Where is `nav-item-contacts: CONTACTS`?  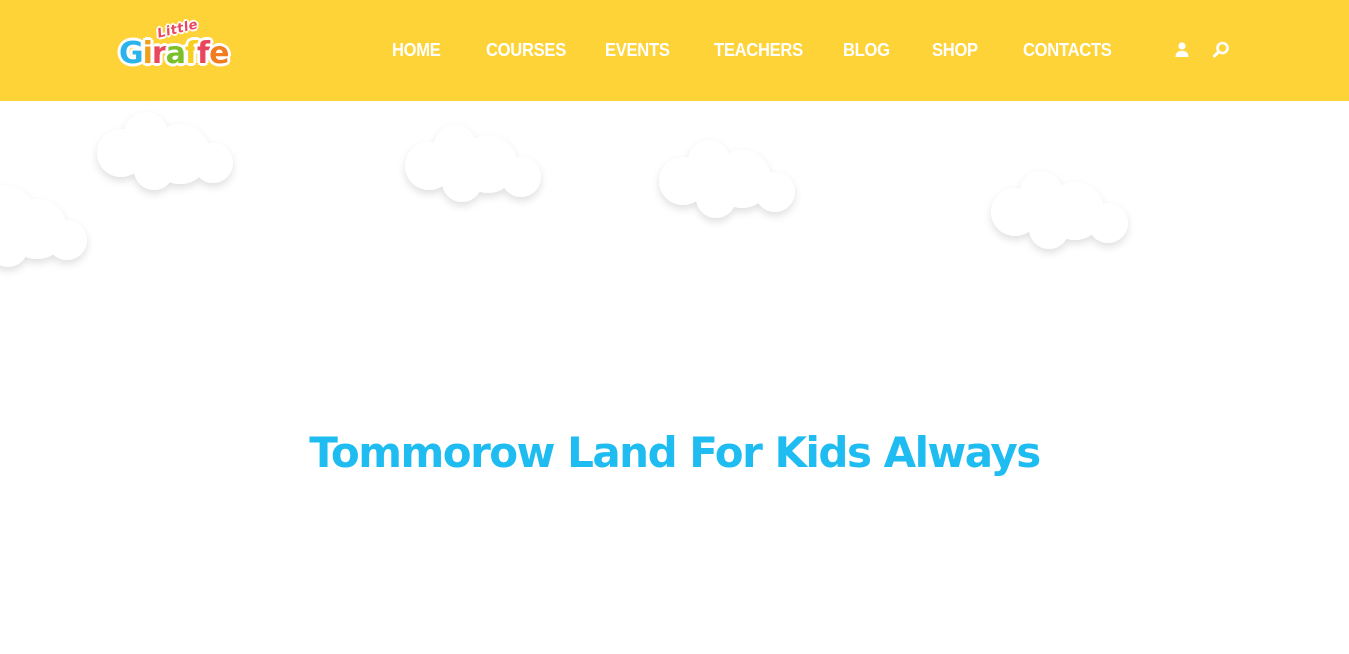 nav-item-contacts: CONTACTS is located at coordinates (1067, 50).